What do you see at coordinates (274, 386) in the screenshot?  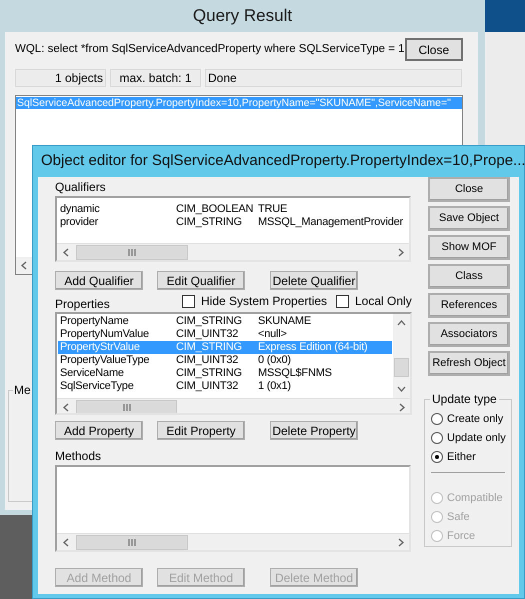 I see `table-cell-text: 1 (0x1)` at bounding box center [274, 386].